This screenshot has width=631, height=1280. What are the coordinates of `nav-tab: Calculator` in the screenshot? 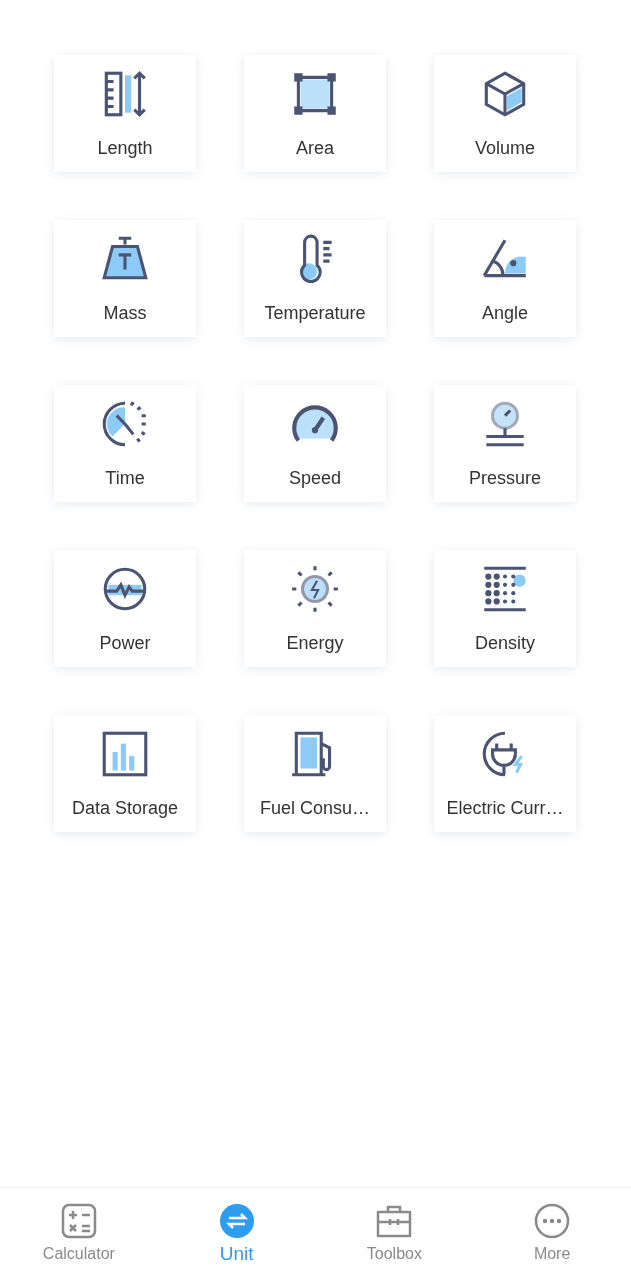 It's located at (79, 1234).